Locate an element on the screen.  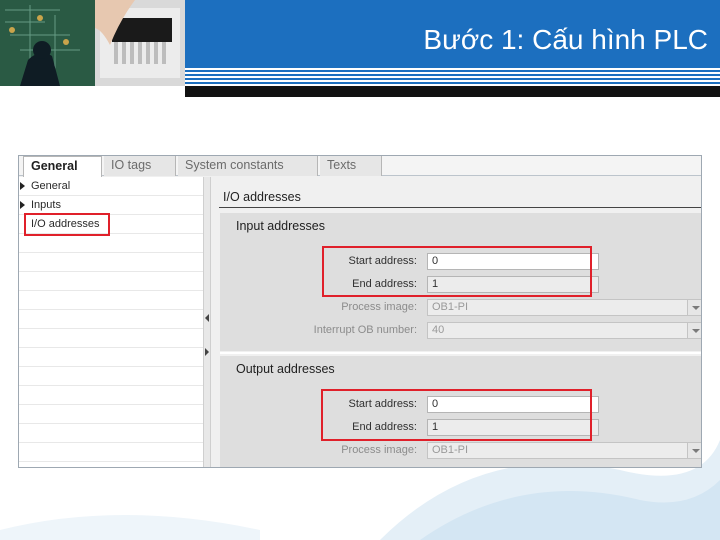
input-process-image-dropdown: OB1-PI is located at coordinates (564, 307).